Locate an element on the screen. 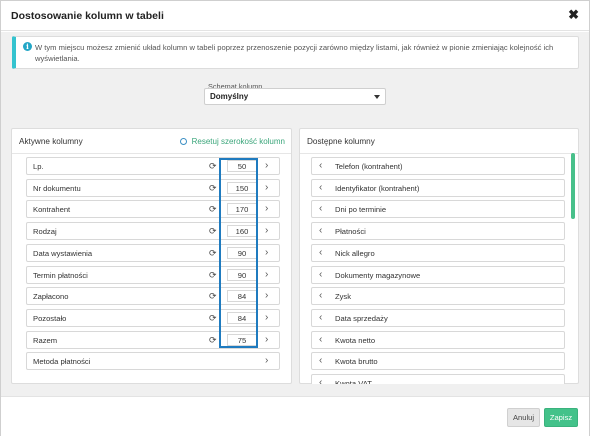  available-column-label: Dokumenty magazynowe is located at coordinates (378, 275).